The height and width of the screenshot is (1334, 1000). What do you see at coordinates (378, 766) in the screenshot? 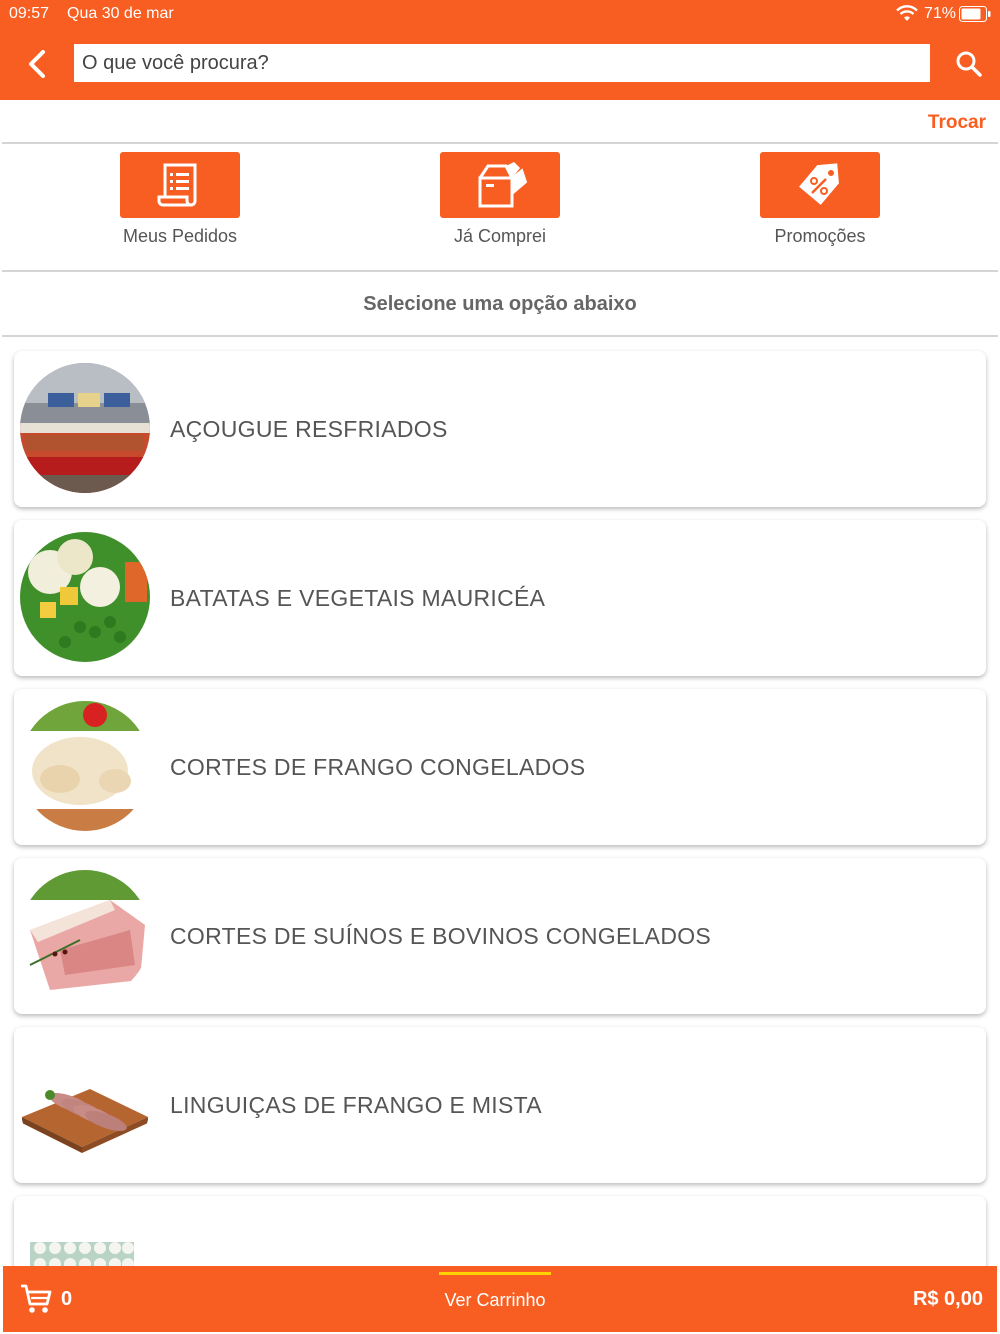
I see `category-name: CORTES DE FRANGO CONGELADOS` at bounding box center [378, 766].